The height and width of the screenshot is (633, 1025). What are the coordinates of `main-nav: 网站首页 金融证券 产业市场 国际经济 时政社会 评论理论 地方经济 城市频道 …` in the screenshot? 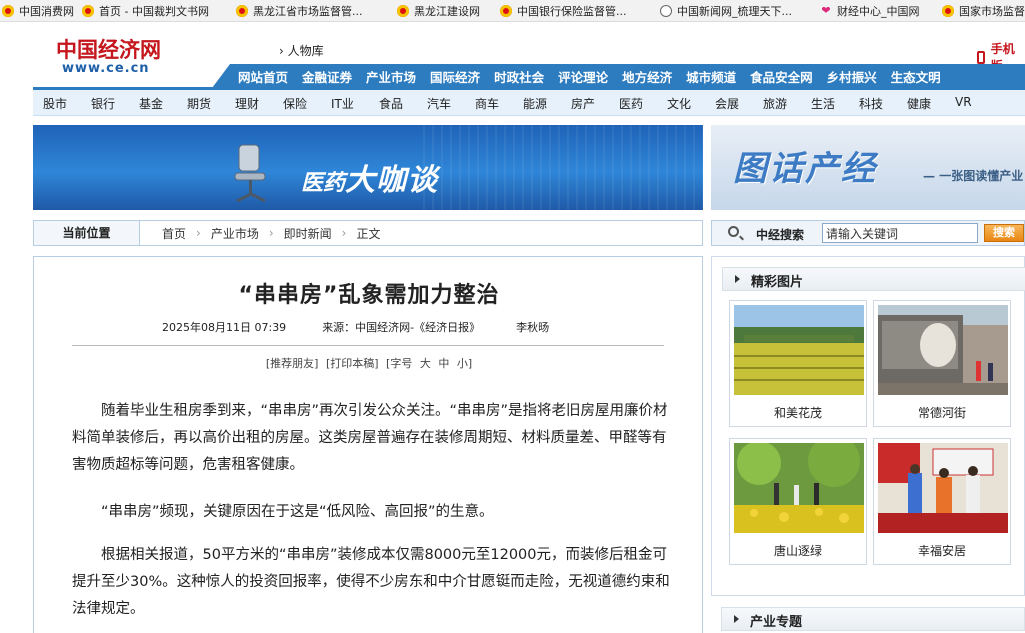 It's located at (618, 76).